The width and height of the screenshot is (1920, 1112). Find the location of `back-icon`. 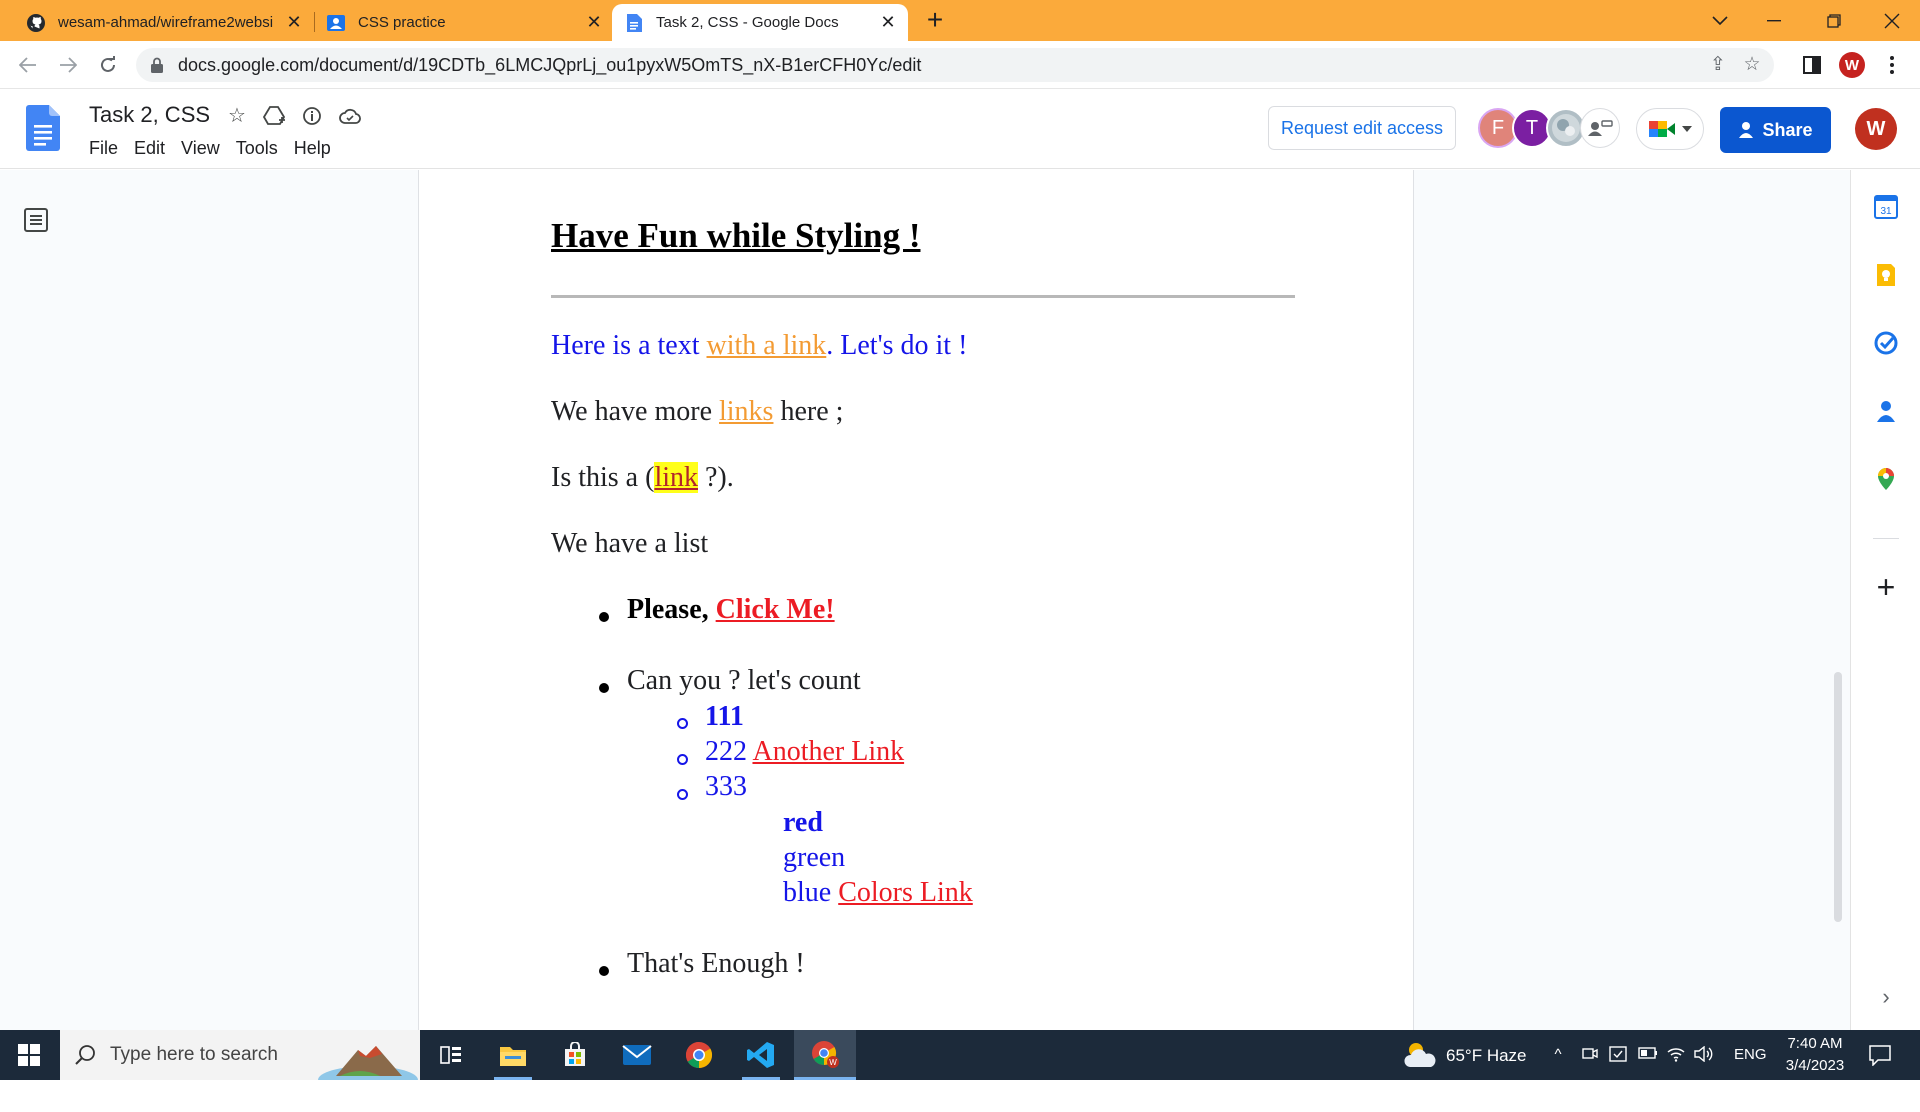

back-icon is located at coordinates (28, 65).